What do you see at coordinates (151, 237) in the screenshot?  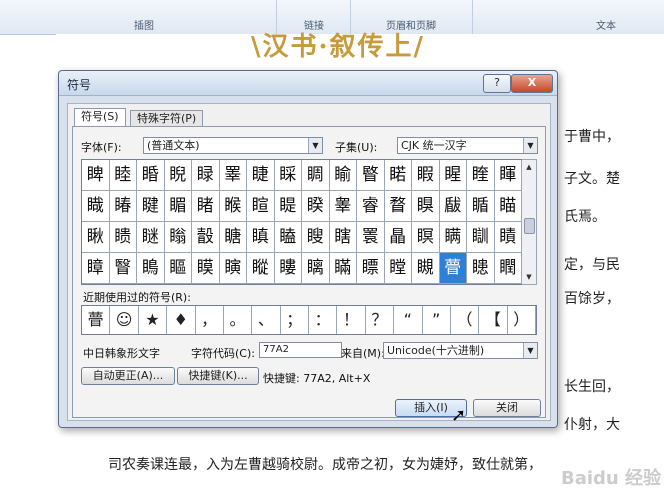 I see `symbol-cell: 瞇` at bounding box center [151, 237].